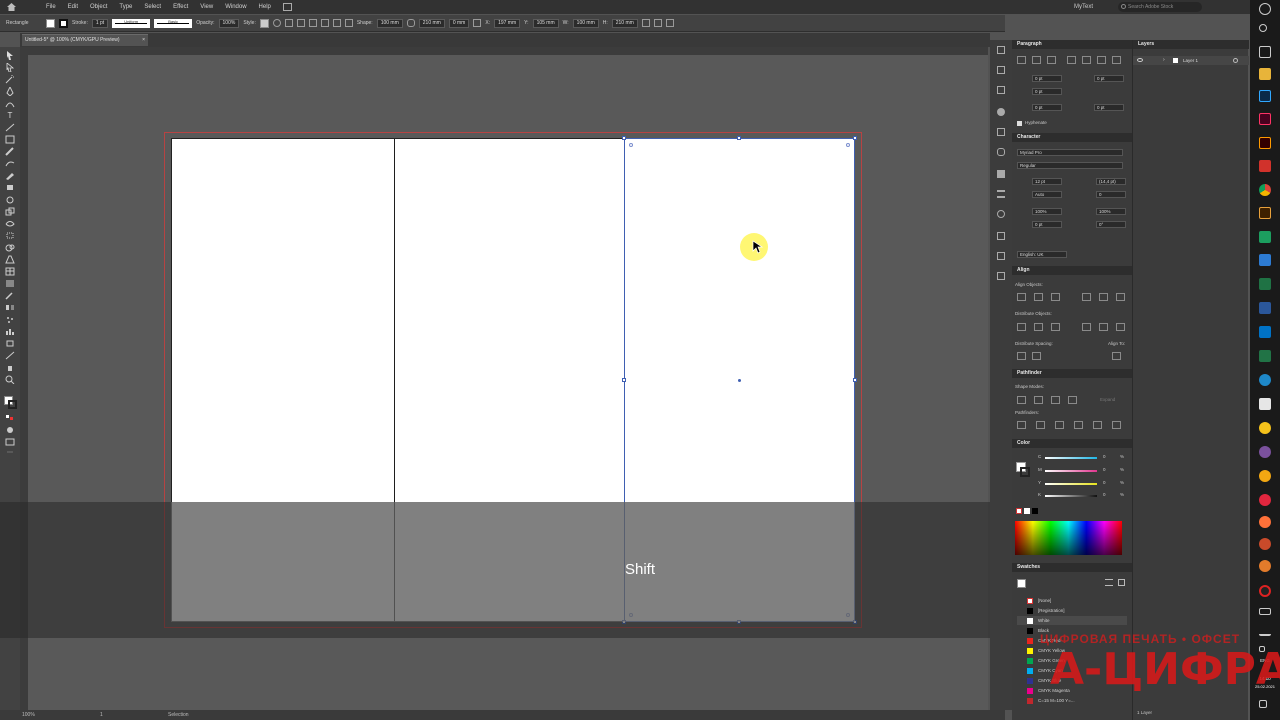 This screenshot has width=1280, height=720. I want to click on symbol-sprayer-tool-icon, so click(10, 319).